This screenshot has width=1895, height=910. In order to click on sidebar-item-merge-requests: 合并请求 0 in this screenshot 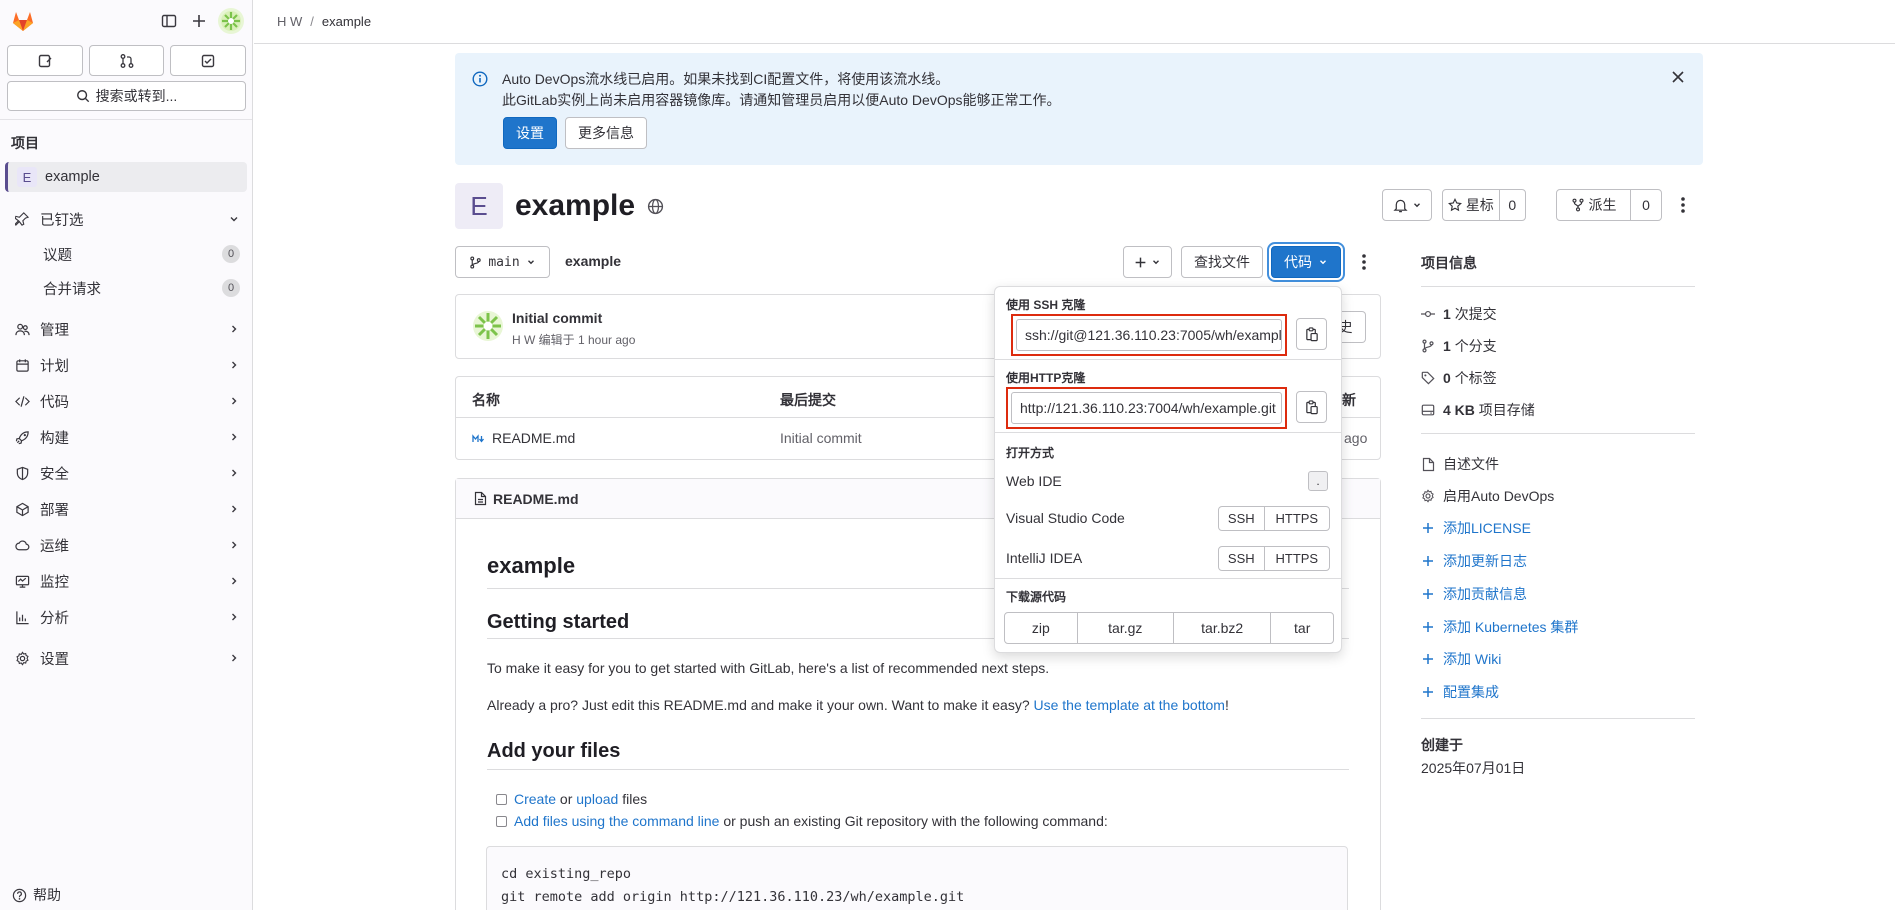, I will do `click(126, 288)`.